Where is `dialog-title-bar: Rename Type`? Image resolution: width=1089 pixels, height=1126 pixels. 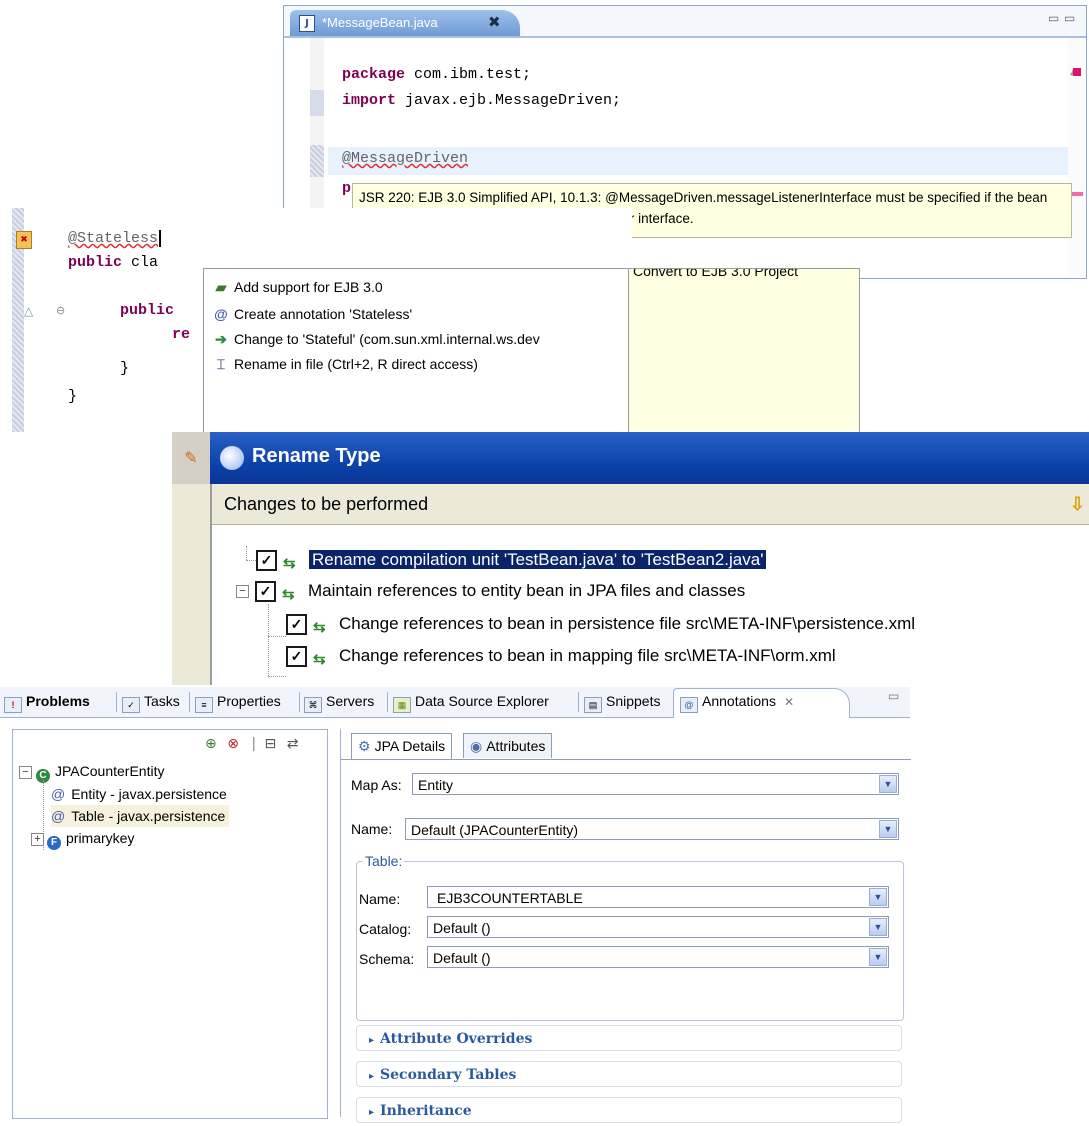 dialog-title-bar: Rename Type is located at coordinates (649, 458).